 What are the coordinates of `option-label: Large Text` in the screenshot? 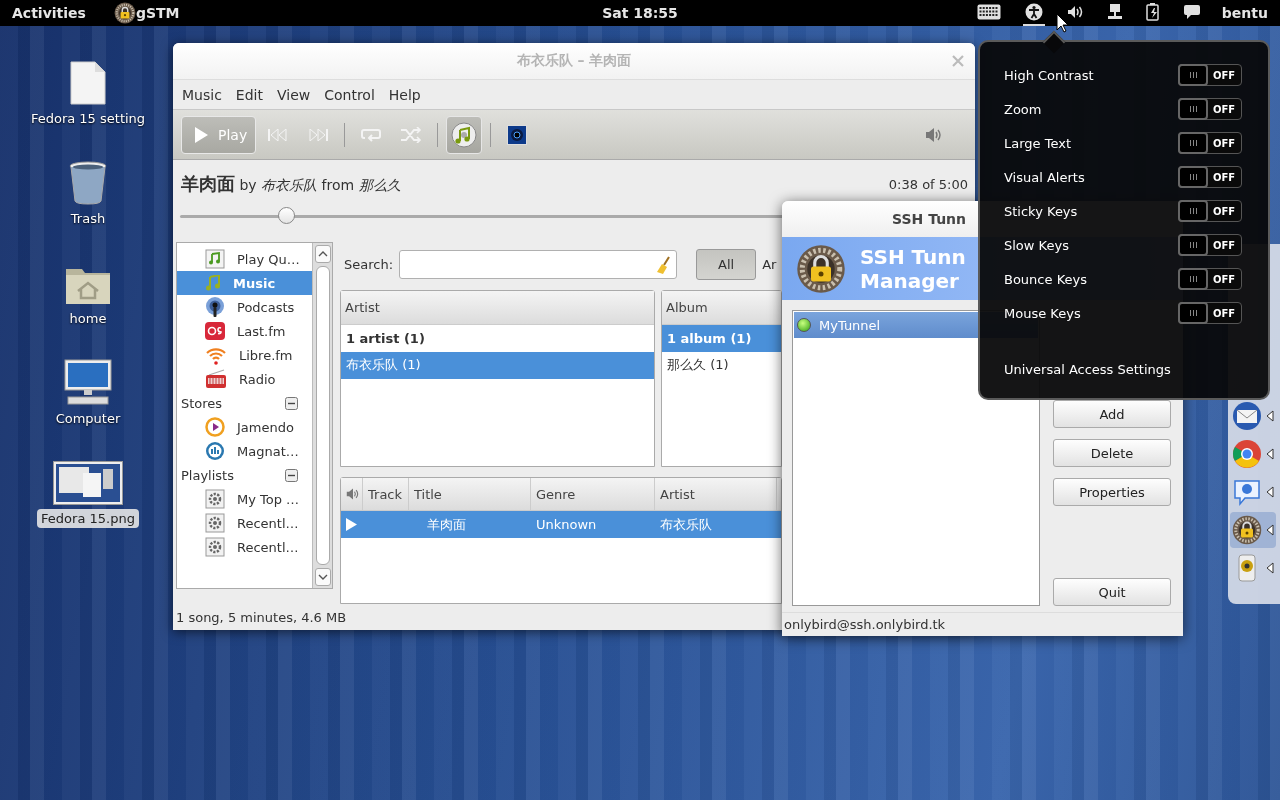 It's located at (1037, 143).